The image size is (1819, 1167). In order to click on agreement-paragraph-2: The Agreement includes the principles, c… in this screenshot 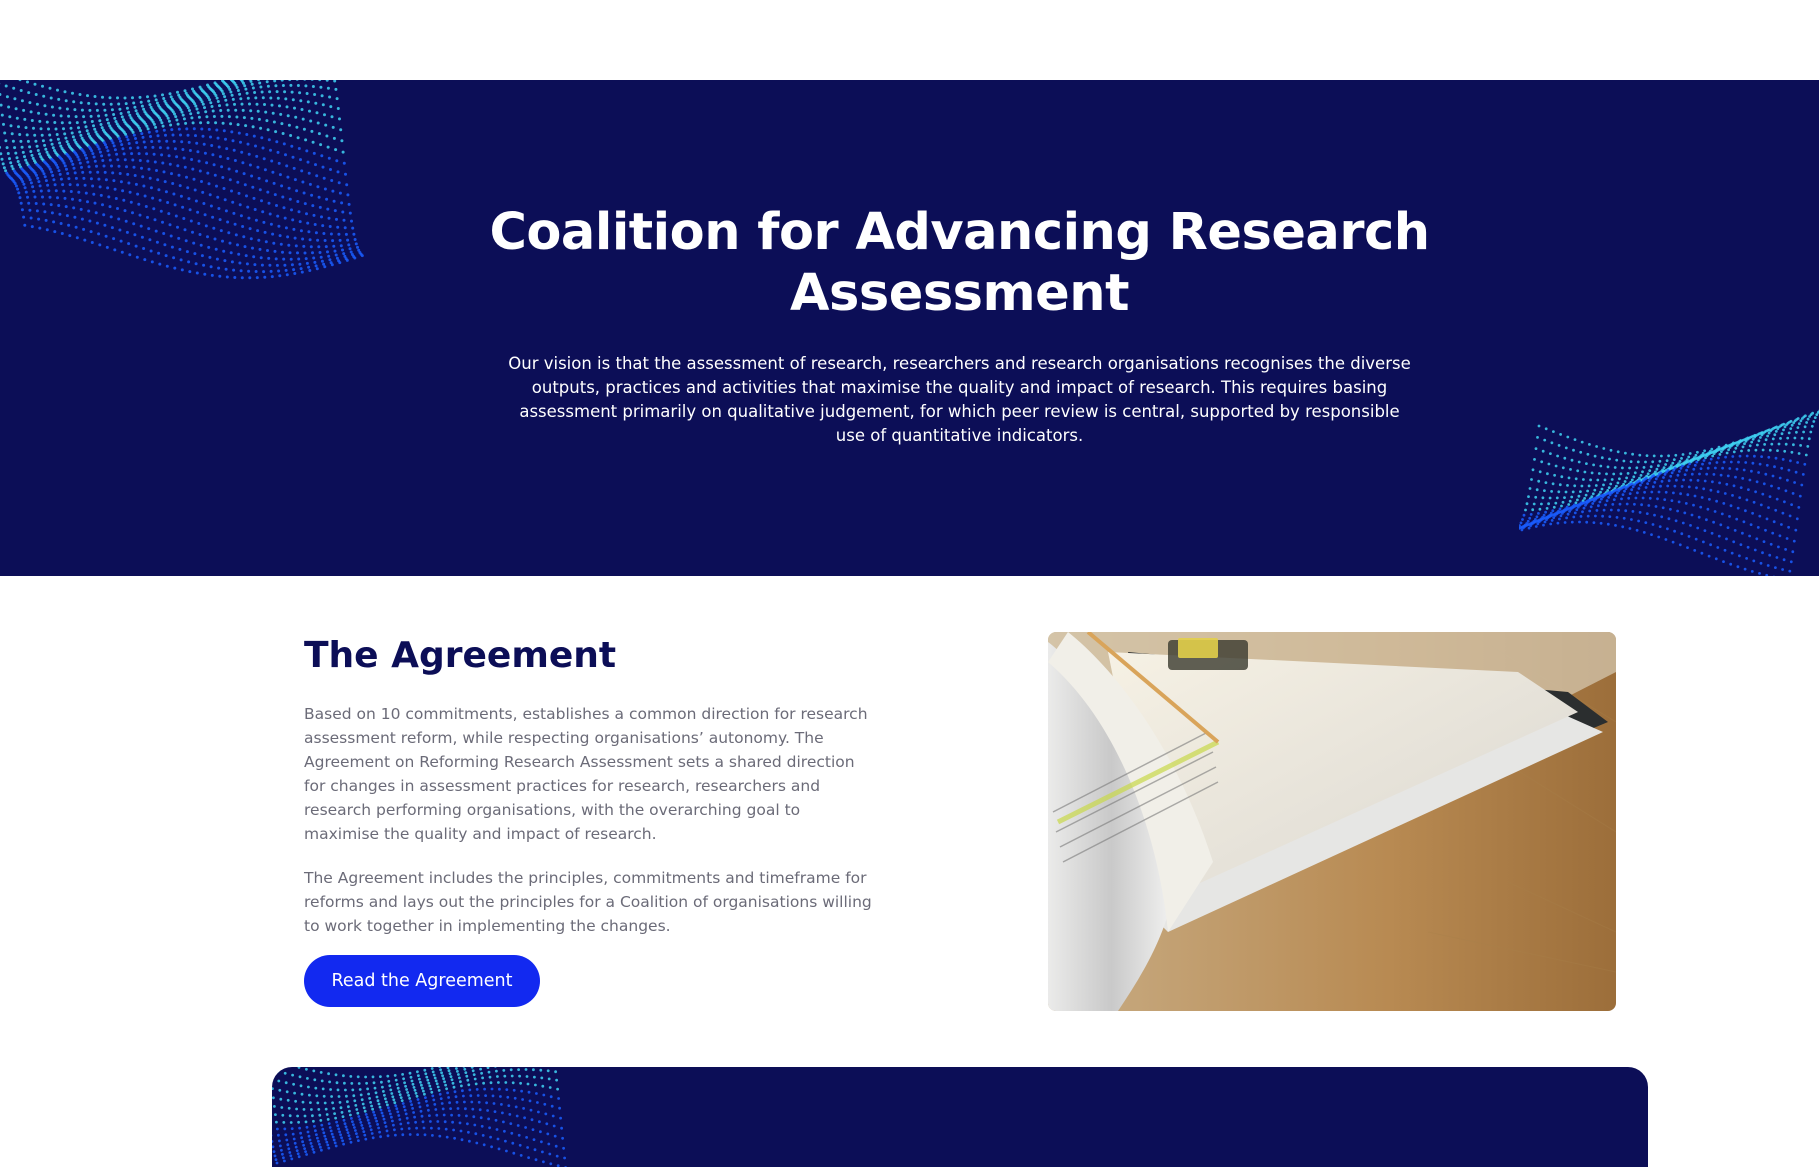, I will do `click(588, 902)`.